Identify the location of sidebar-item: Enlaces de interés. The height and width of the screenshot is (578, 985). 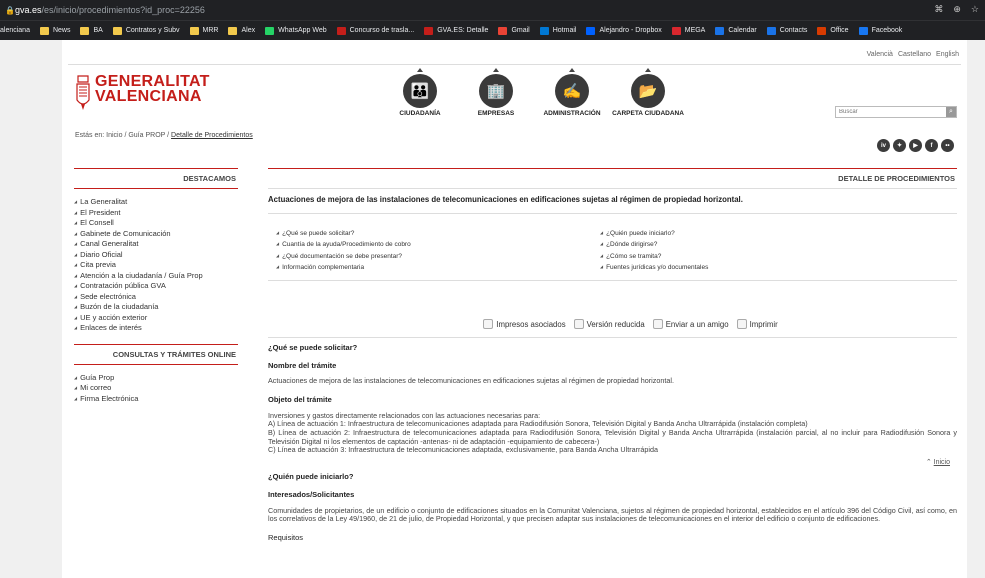
(156, 328).